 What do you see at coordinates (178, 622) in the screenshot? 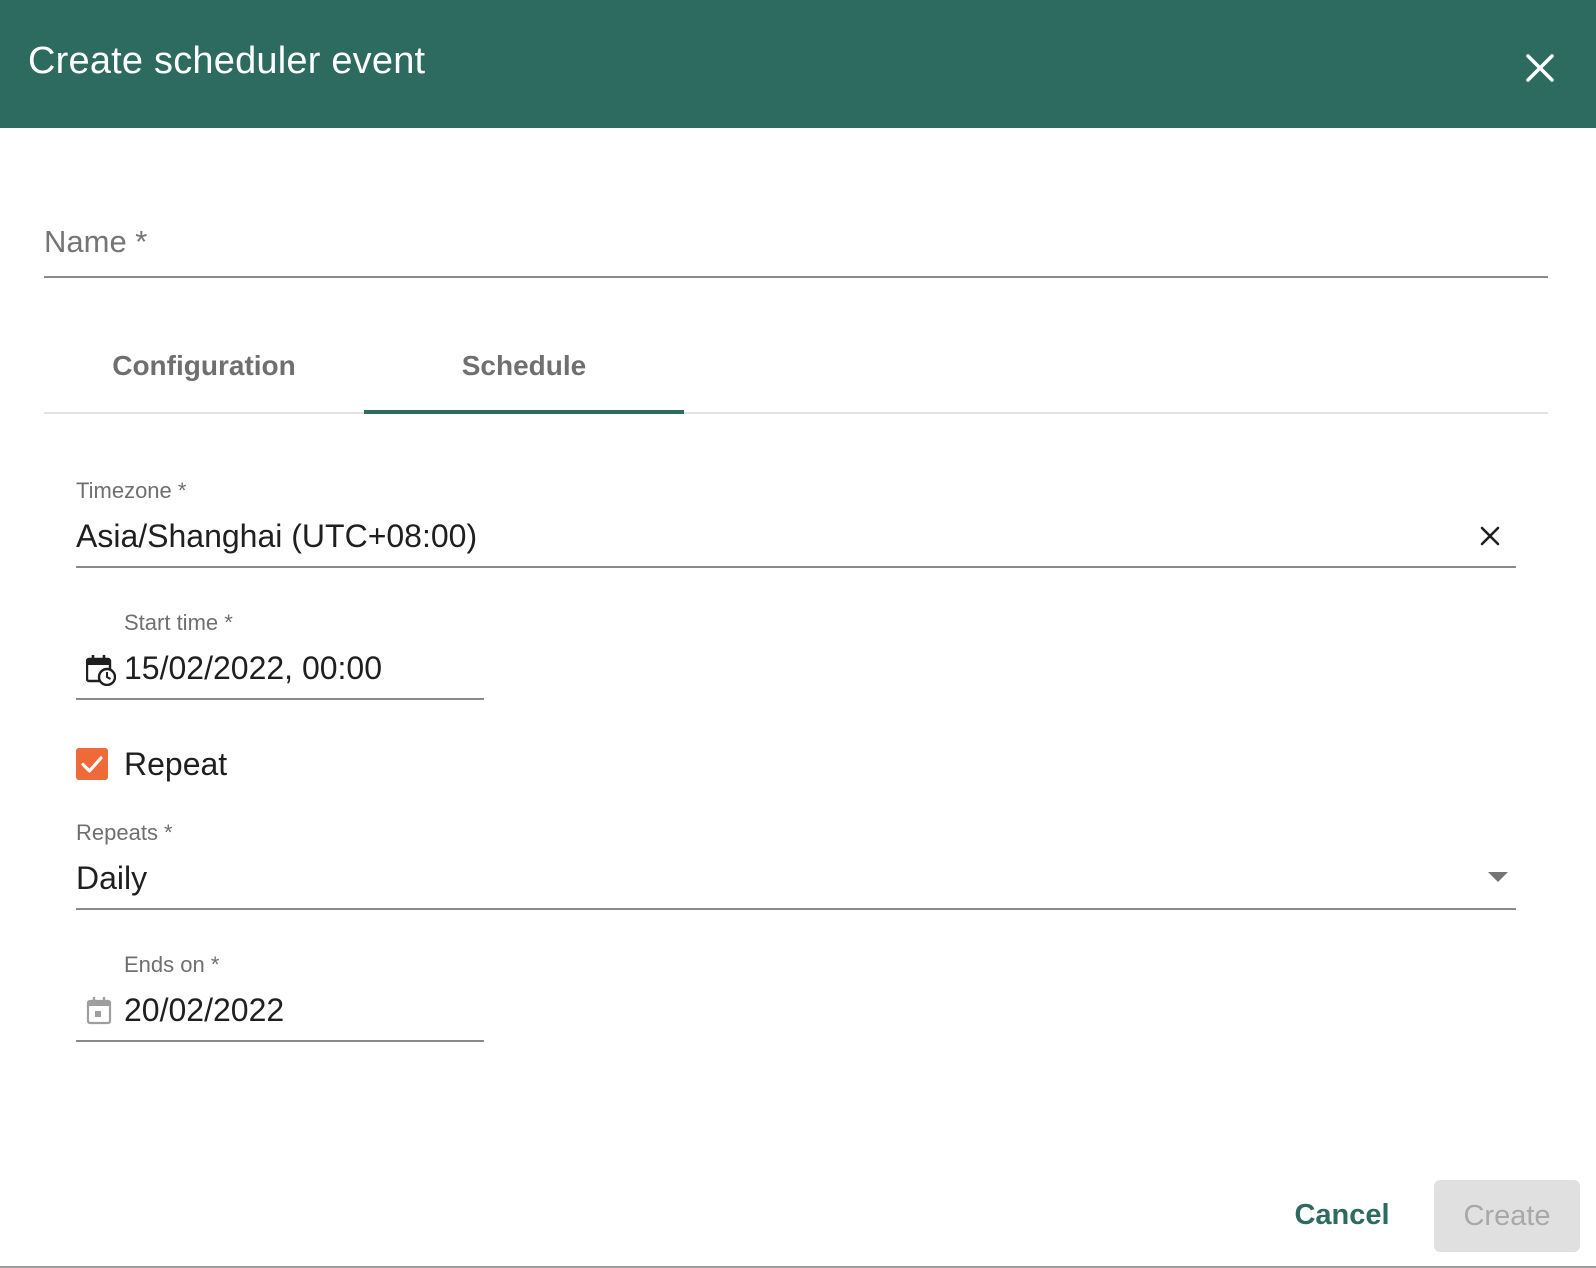
I see `start-time-label: Start time *` at bounding box center [178, 622].